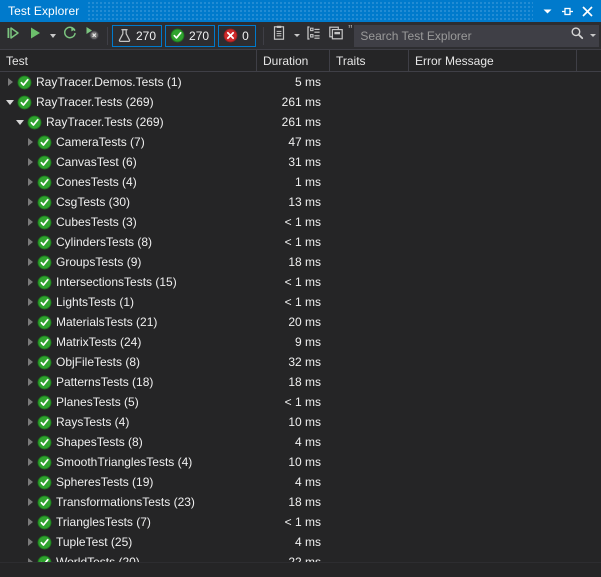 This screenshot has width=601, height=577. What do you see at coordinates (300, 142) in the screenshot?
I see `table-row: CameraTests (7) 47 ms` at bounding box center [300, 142].